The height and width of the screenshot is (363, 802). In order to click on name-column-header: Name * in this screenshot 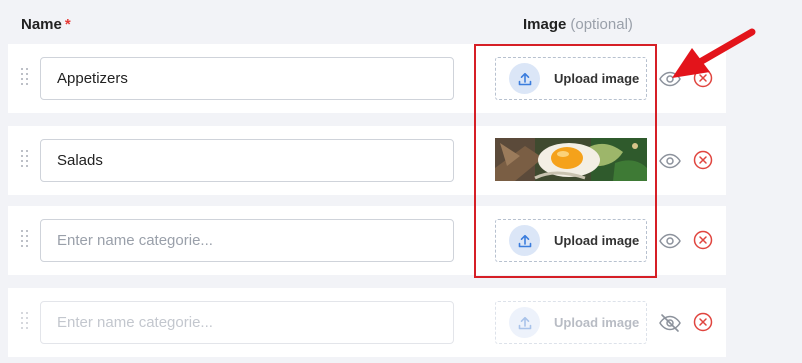, I will do `click(46, 24)`.